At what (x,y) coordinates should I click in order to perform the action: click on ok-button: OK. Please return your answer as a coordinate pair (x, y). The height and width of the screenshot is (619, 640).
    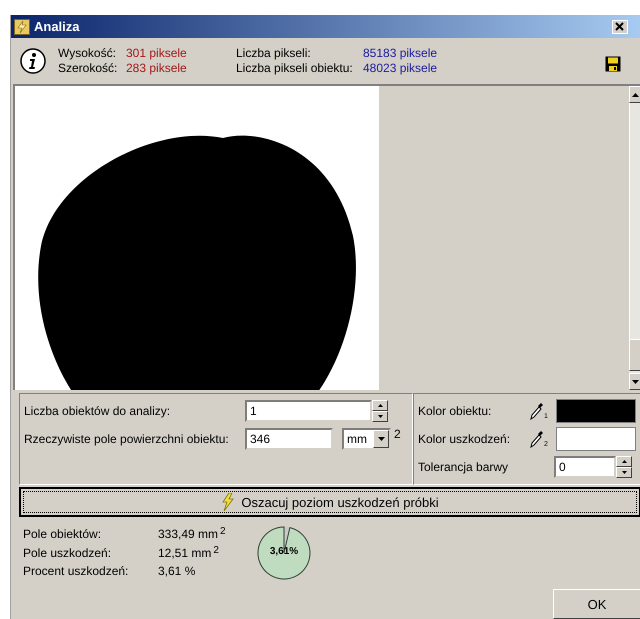
    Looking at the image, I should click on (596, 604).